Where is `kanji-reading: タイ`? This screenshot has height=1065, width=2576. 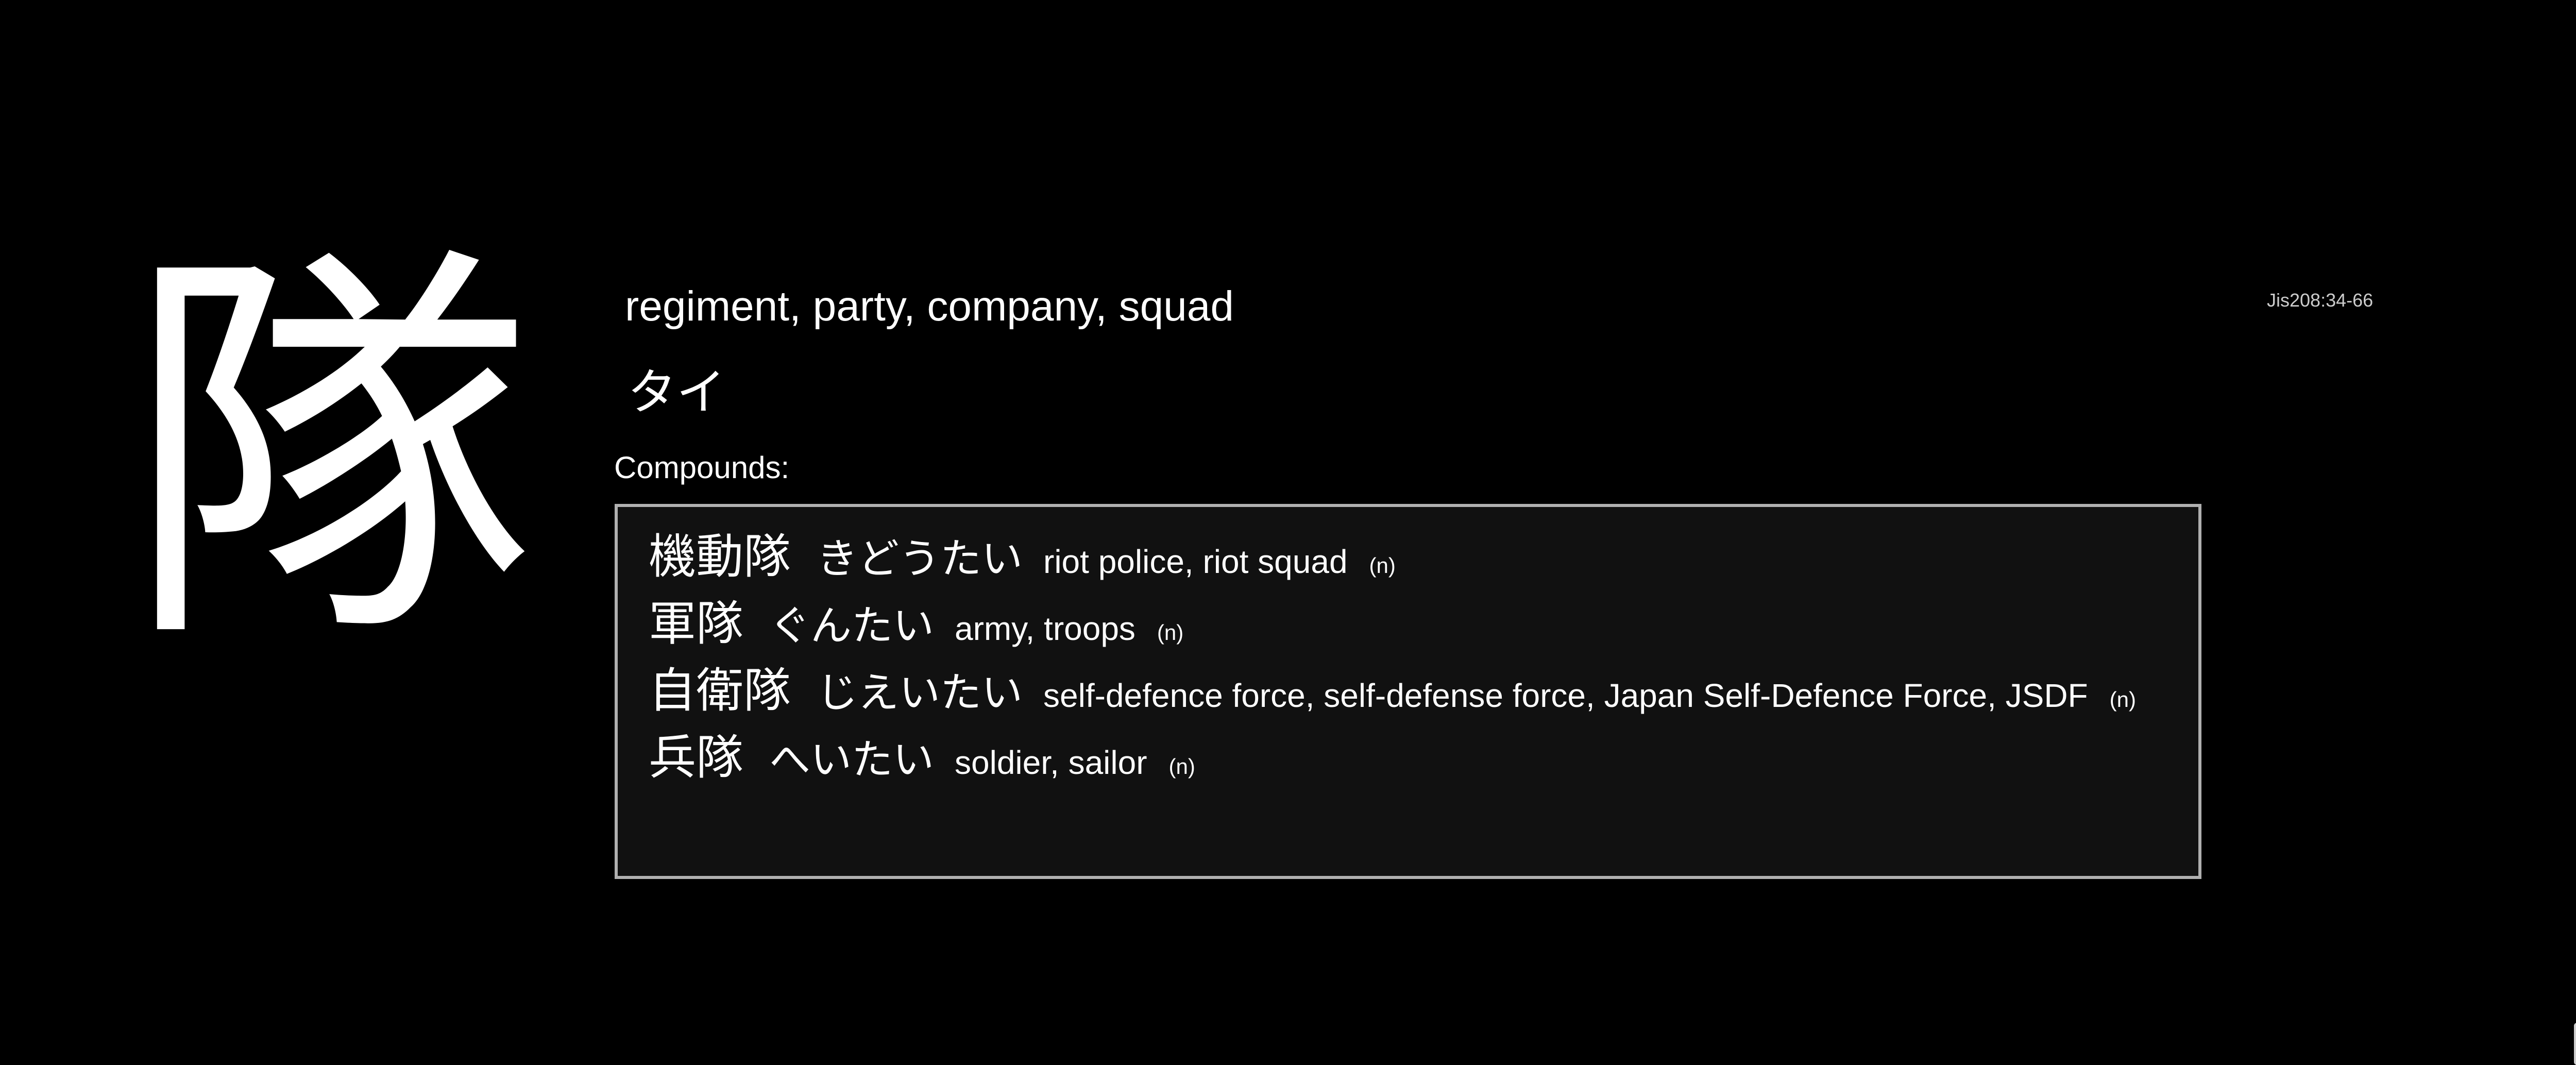 kanji-reading: タイ is located at coordinates (677, 392).